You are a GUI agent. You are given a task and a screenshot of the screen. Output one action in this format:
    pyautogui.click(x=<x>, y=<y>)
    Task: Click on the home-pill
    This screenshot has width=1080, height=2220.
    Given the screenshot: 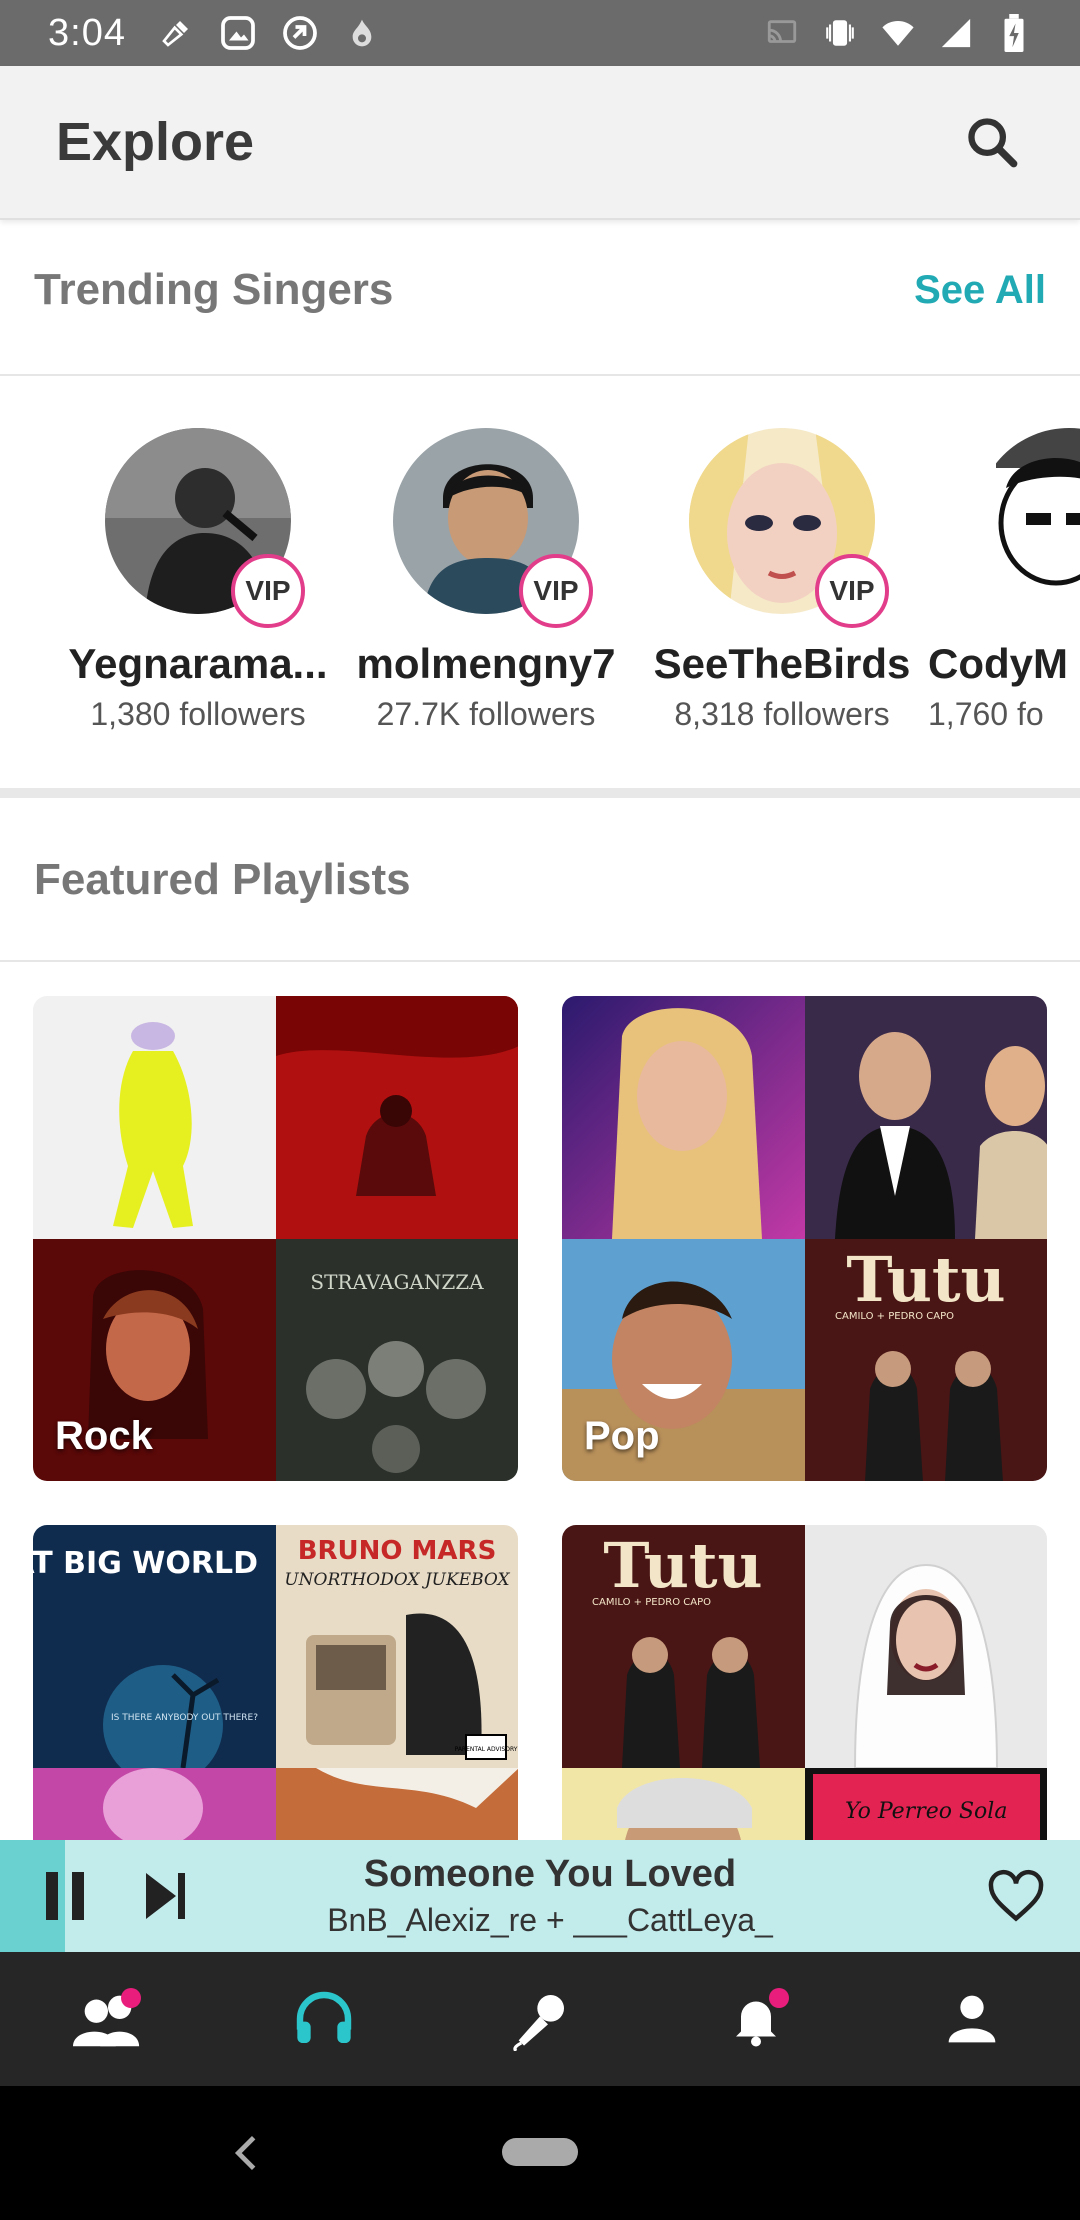 What is the action you would take?
    pyautogui.click(x=540, y=2152)
    